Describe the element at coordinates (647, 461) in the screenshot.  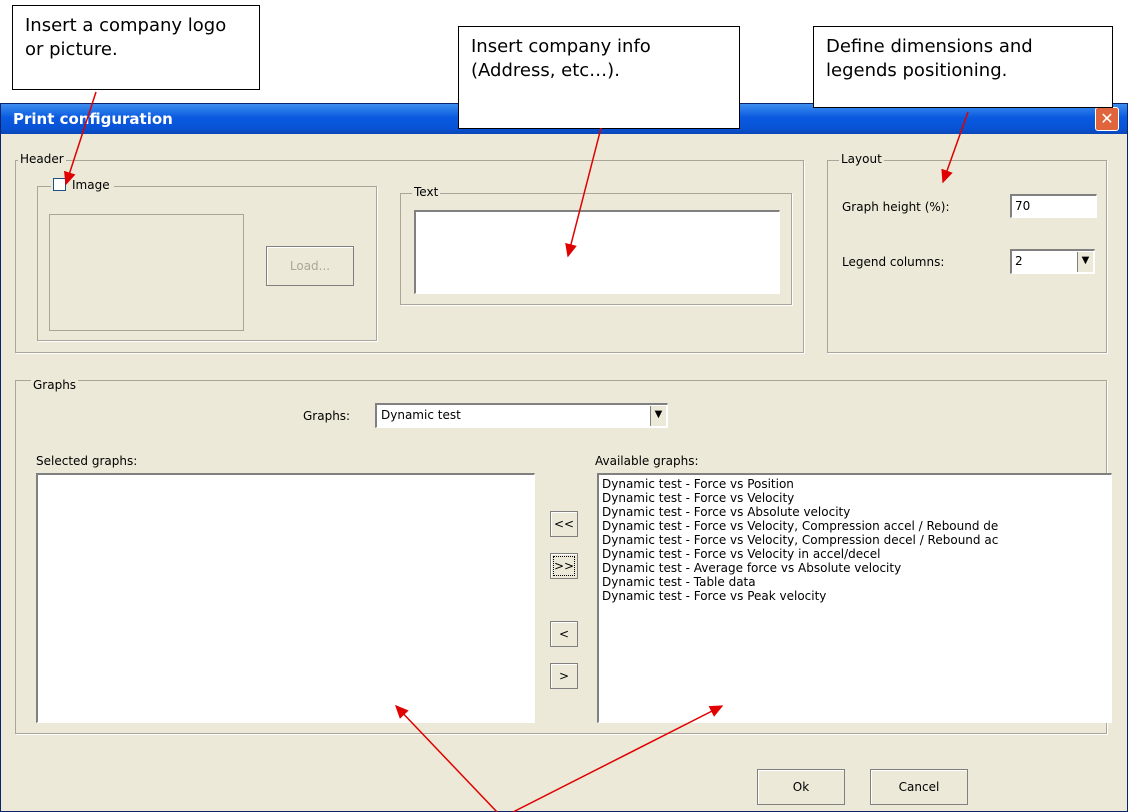
I see `available-graphs-label: Available graphs:` at that location.